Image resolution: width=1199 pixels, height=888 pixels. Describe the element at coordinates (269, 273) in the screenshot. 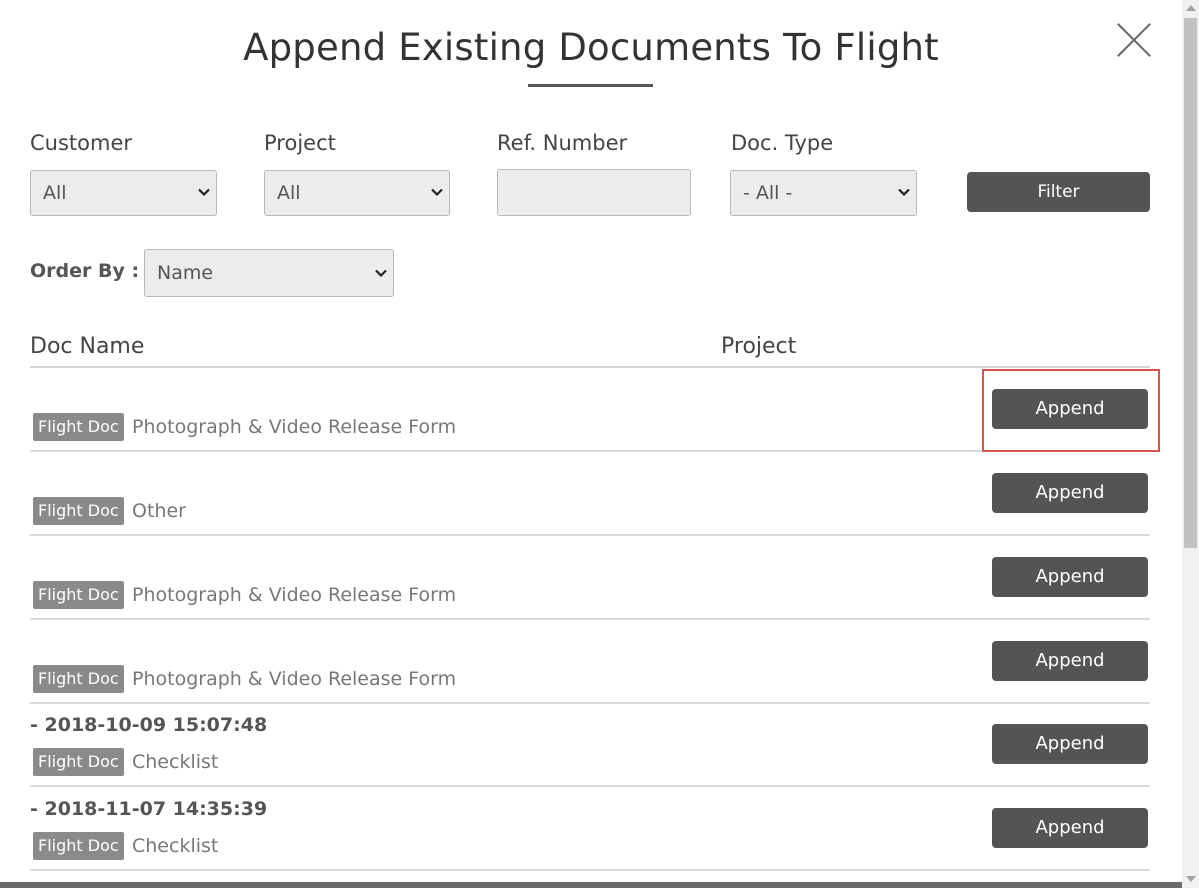

I see `order-by-select: Name` at that location.